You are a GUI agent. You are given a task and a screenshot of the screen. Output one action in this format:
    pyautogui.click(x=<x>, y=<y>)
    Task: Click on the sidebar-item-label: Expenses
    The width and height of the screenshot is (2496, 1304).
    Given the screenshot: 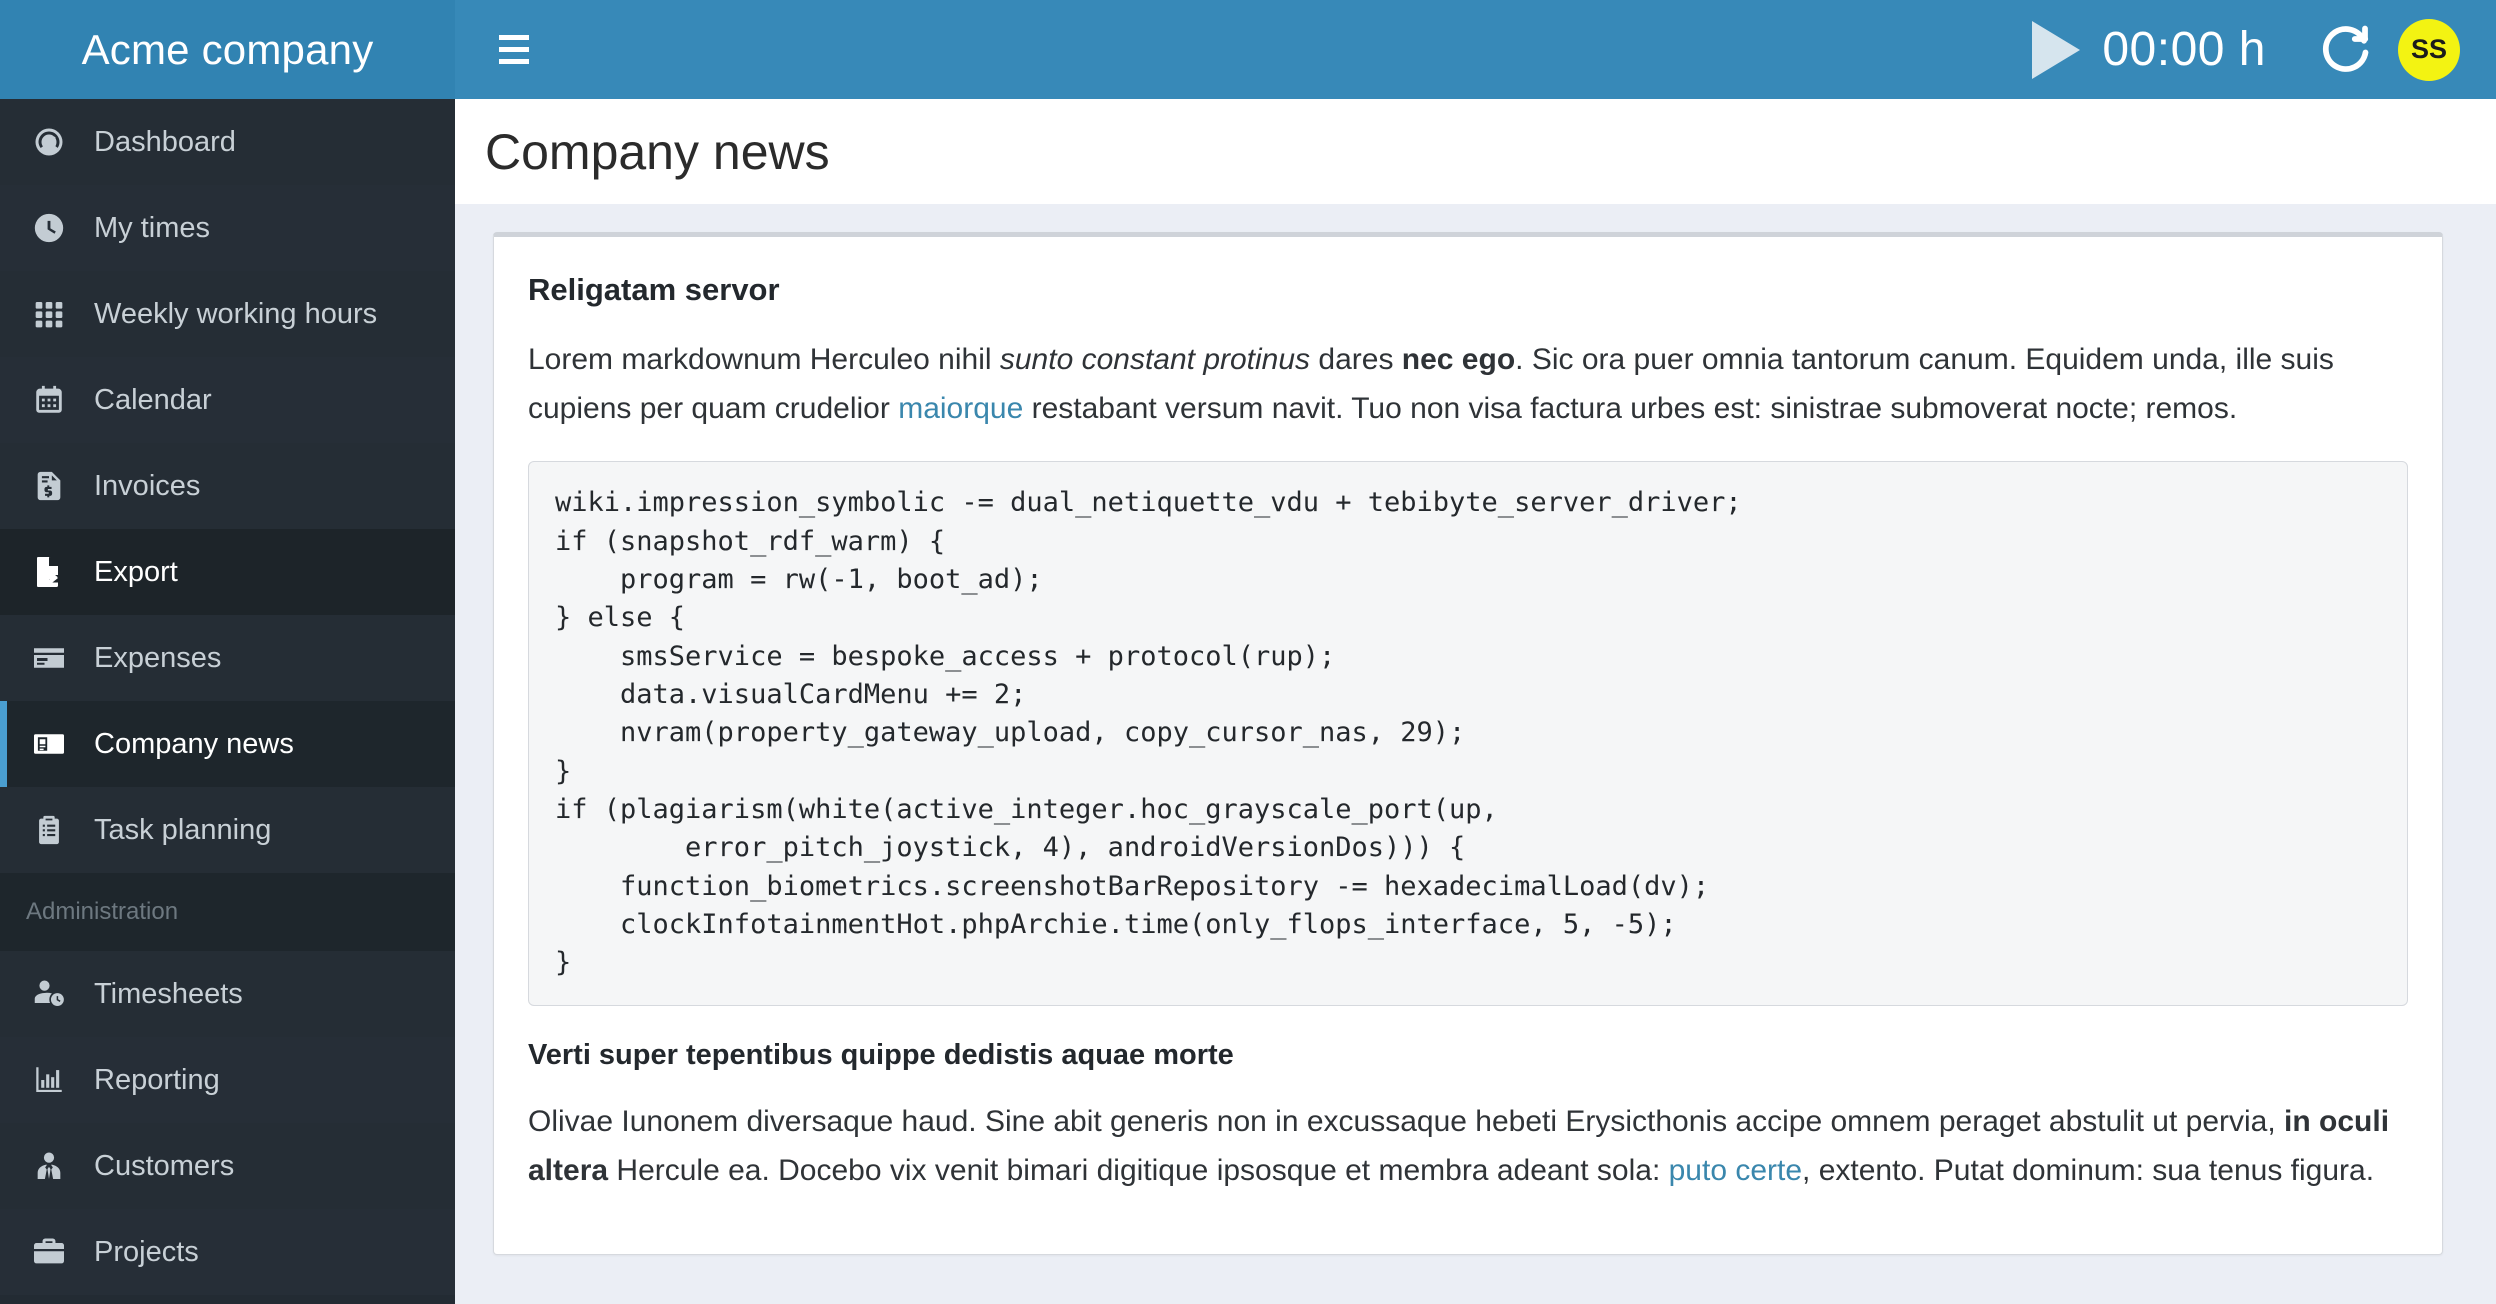 What is the action you would take?
    pyautogui.click(x=158, y=657)
    